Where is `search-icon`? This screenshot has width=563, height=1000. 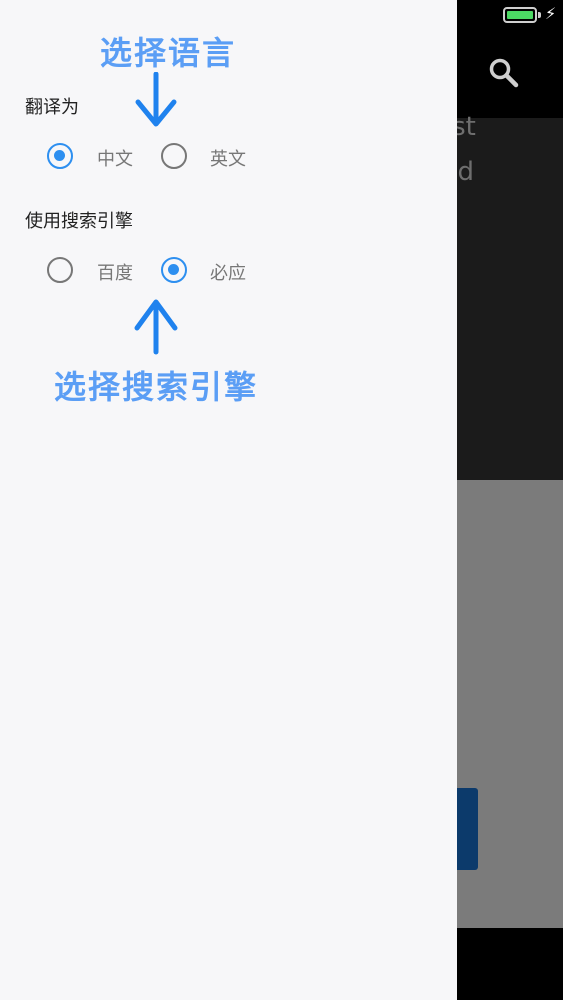 search-icon is located at coordinates (504, 73).